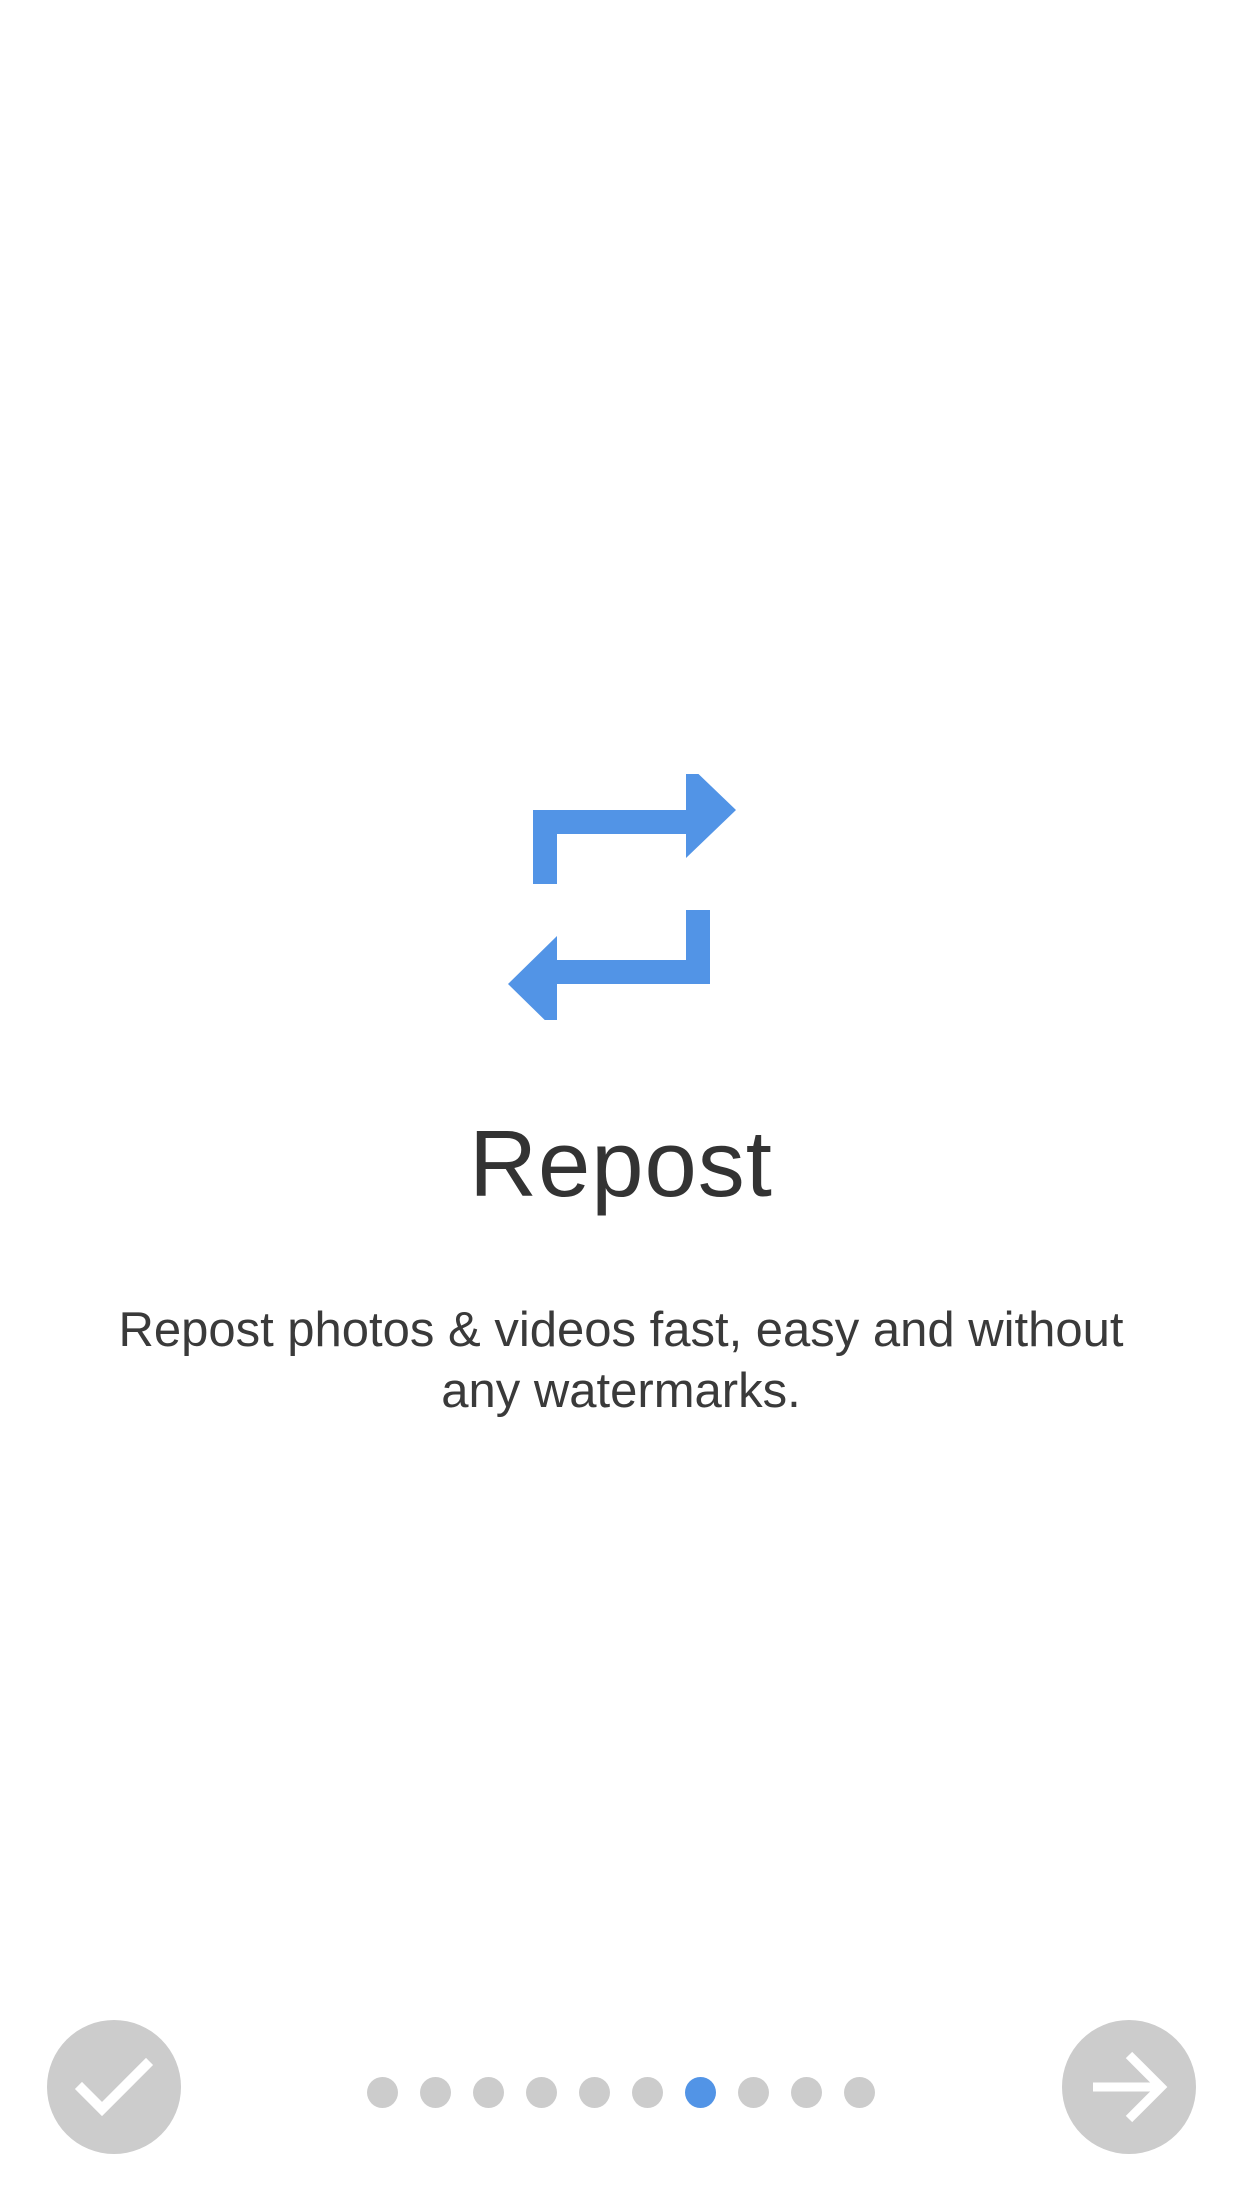  Describe the element at coordinates (700, 2092) in the screenshot. I see `page-dot-active` at that location.